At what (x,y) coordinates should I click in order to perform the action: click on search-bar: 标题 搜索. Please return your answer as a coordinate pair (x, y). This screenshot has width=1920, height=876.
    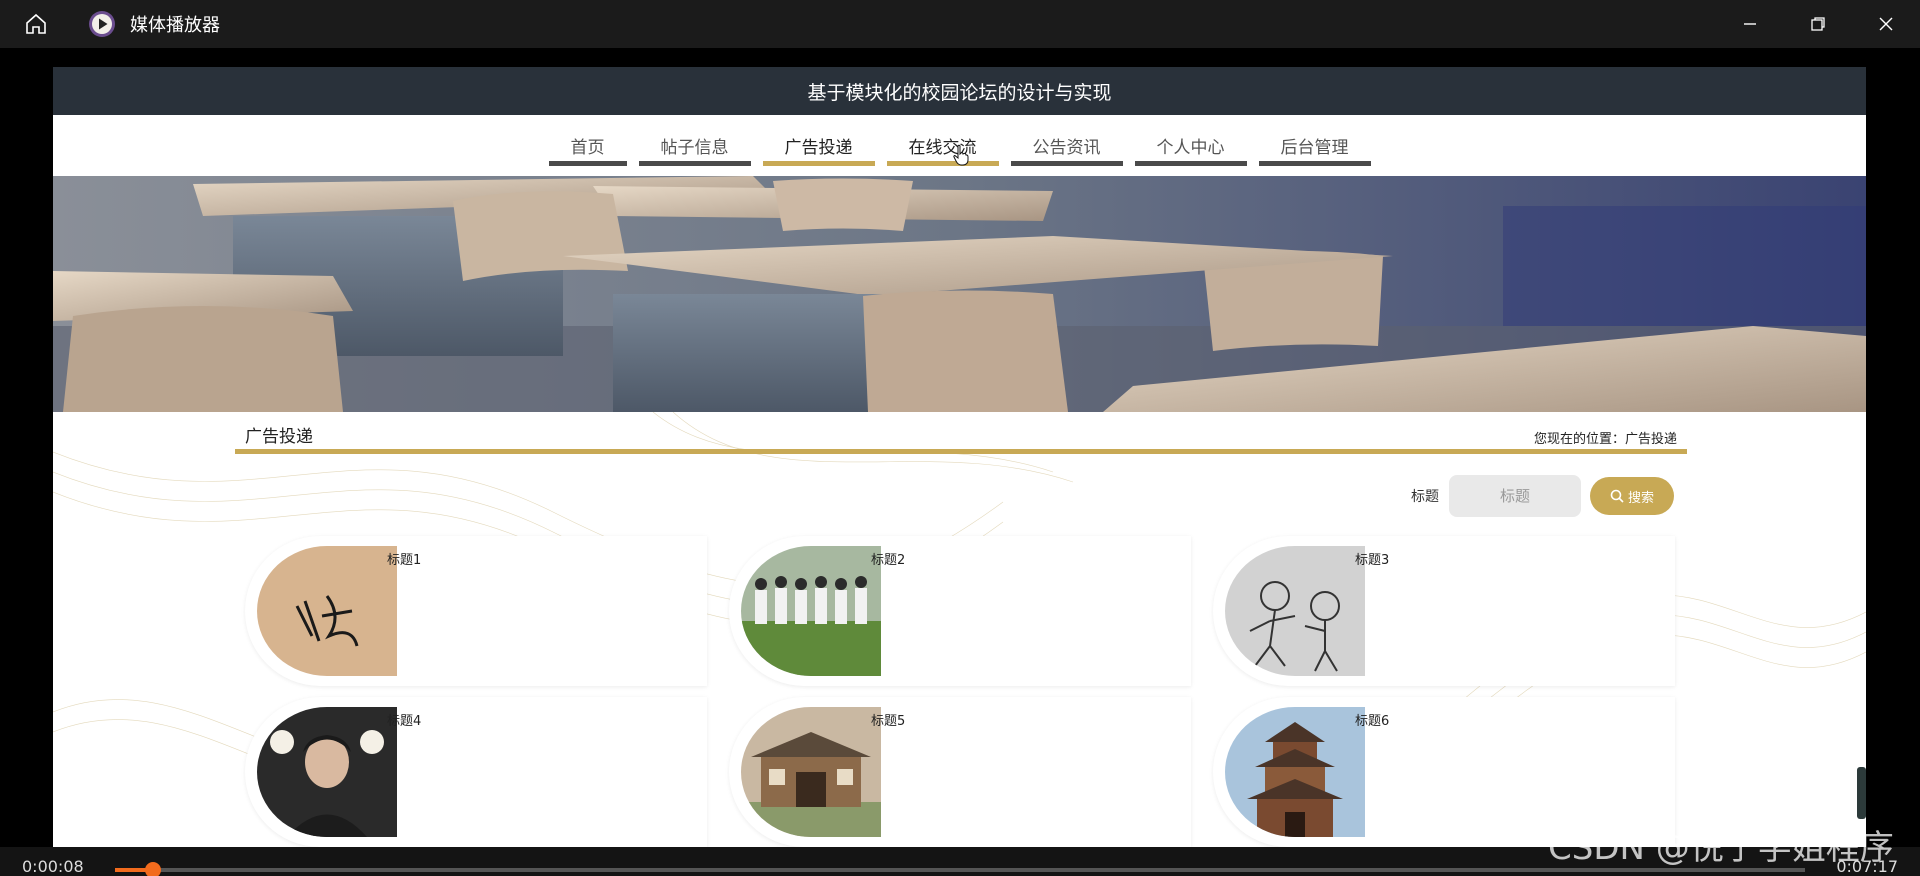
    Looking at the image, I should click on (1542, 496).